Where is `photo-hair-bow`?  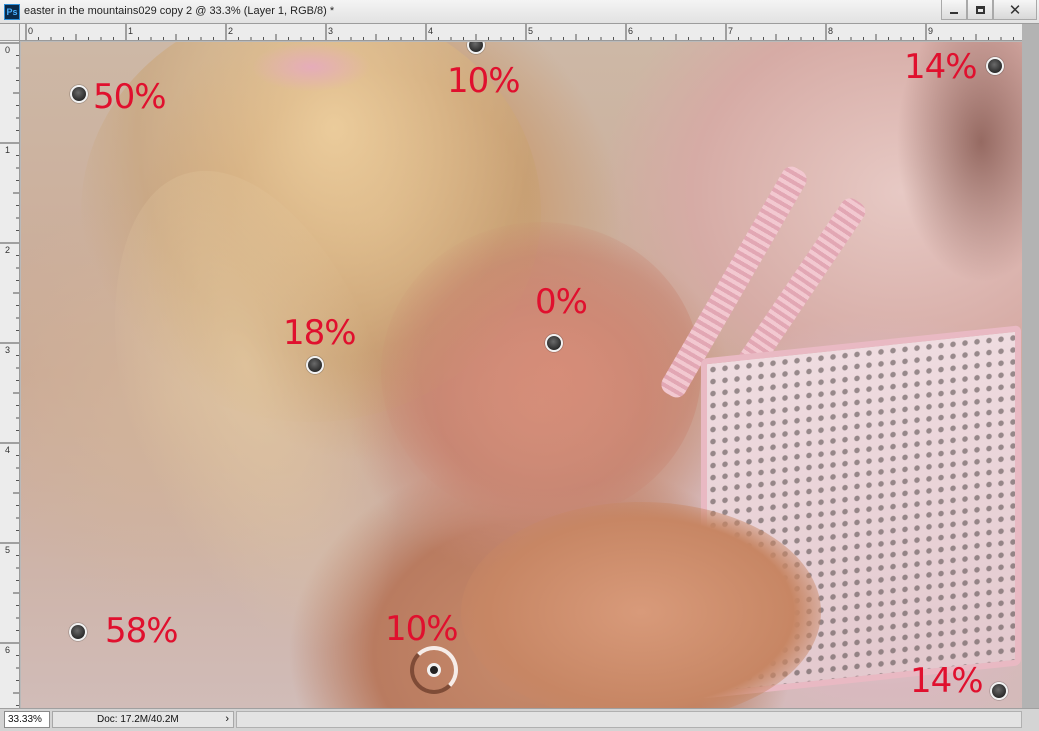 photo-hair-bow is located at coordinates (311, 67).